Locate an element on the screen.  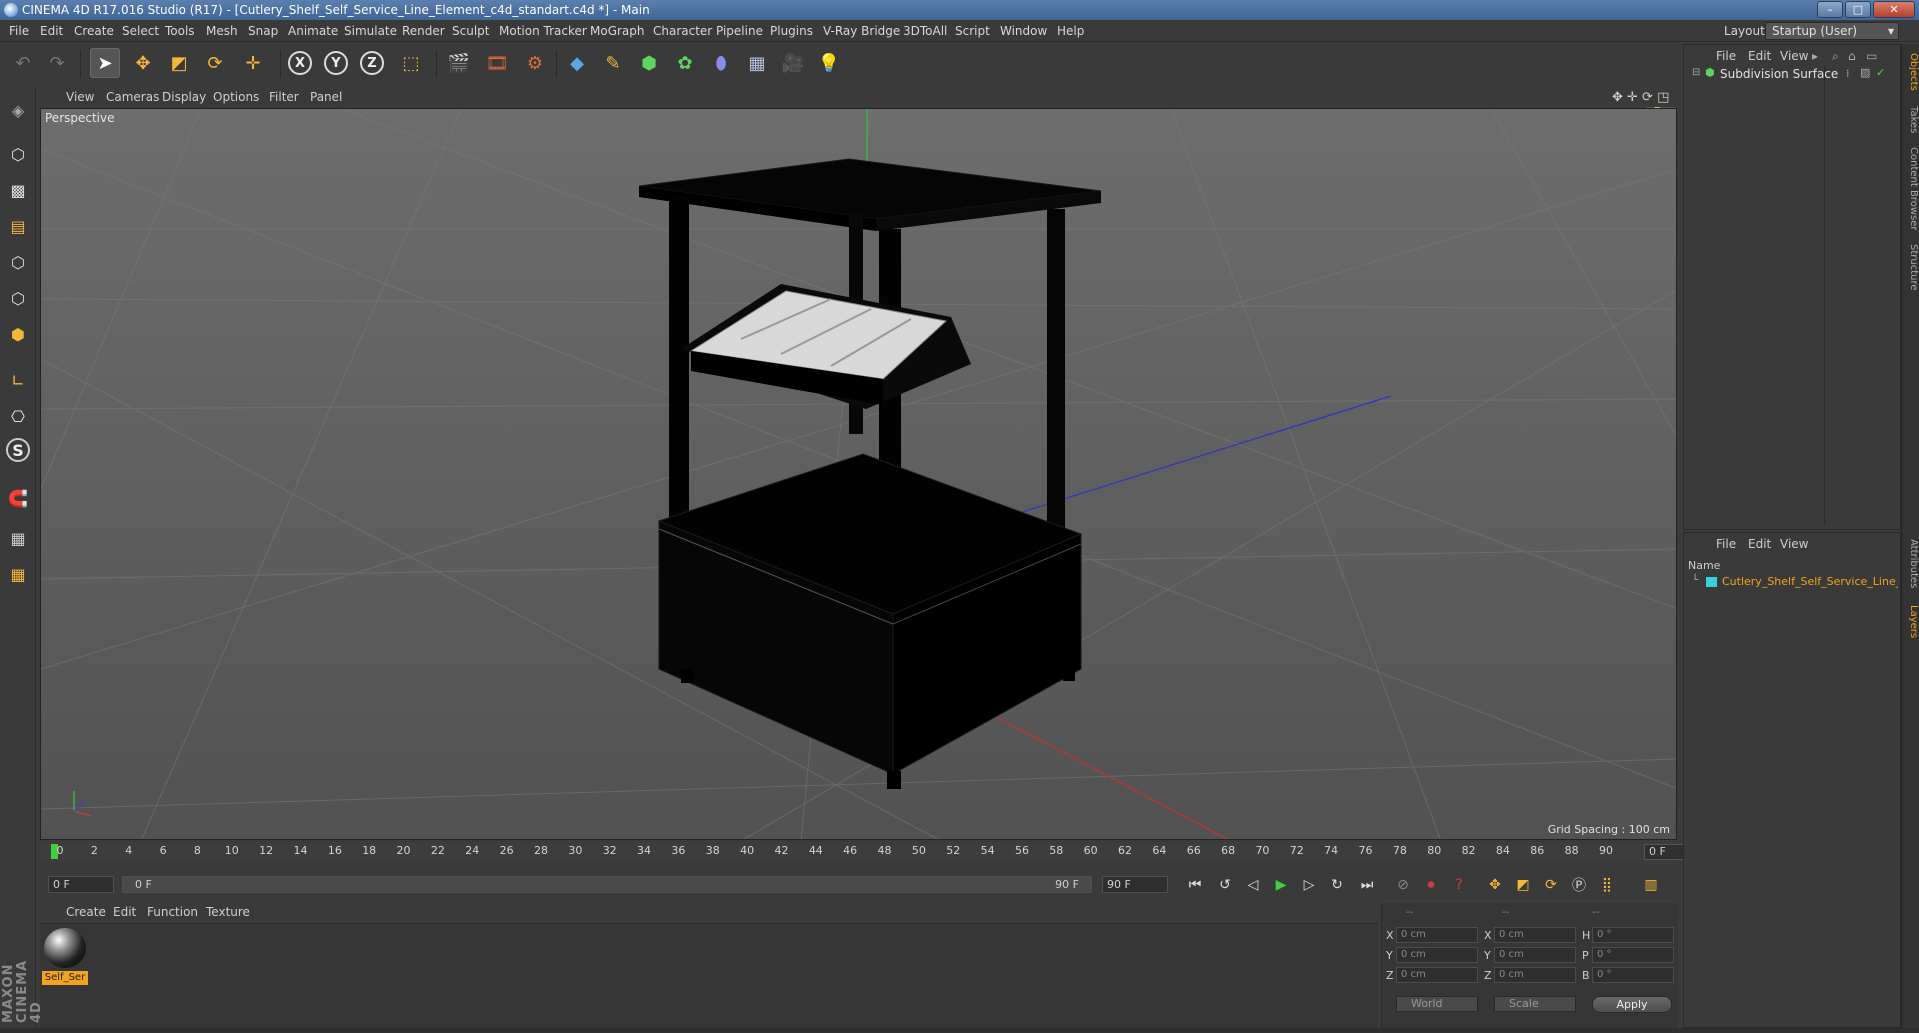
key-parameter-icon: Ⓟ is located at coordinates (1579, 885).